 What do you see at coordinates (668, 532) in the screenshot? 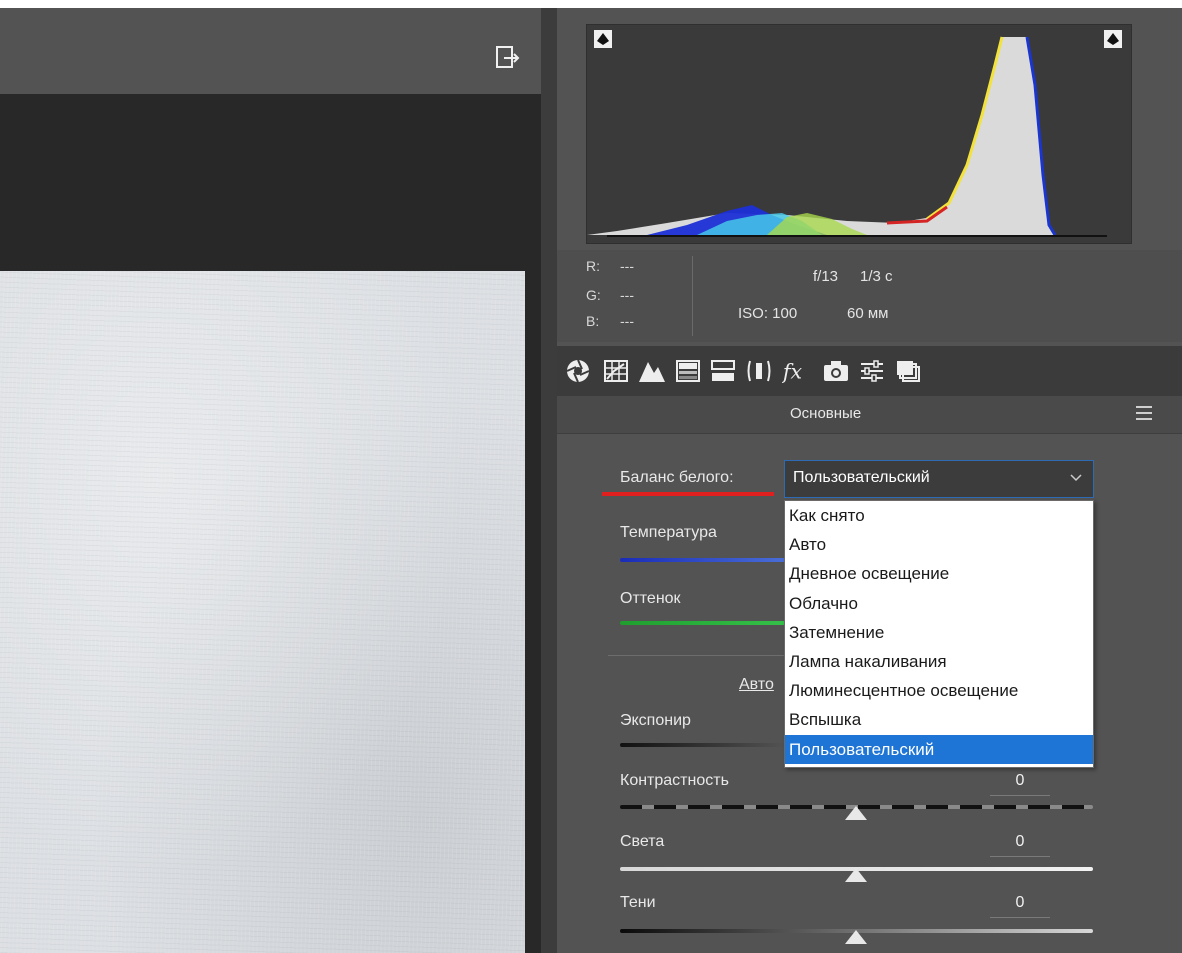
I see `temperature-label: Температура` at bounding box center [668, 532].